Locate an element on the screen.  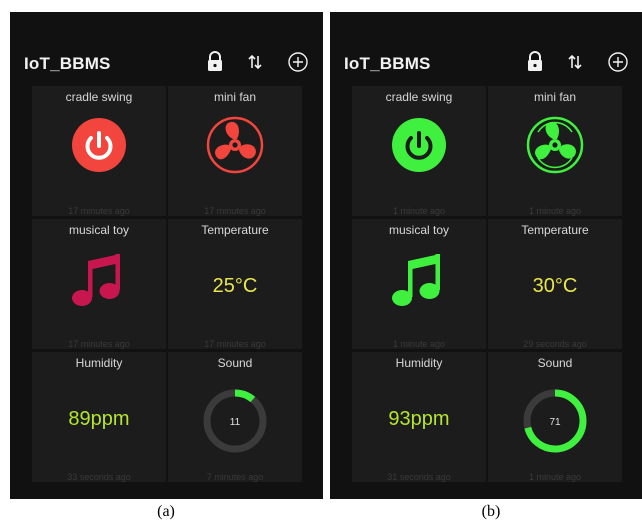
tile-humidity: Humidity 93ppm 31 seconds ago is located at coordinates (419, 417).